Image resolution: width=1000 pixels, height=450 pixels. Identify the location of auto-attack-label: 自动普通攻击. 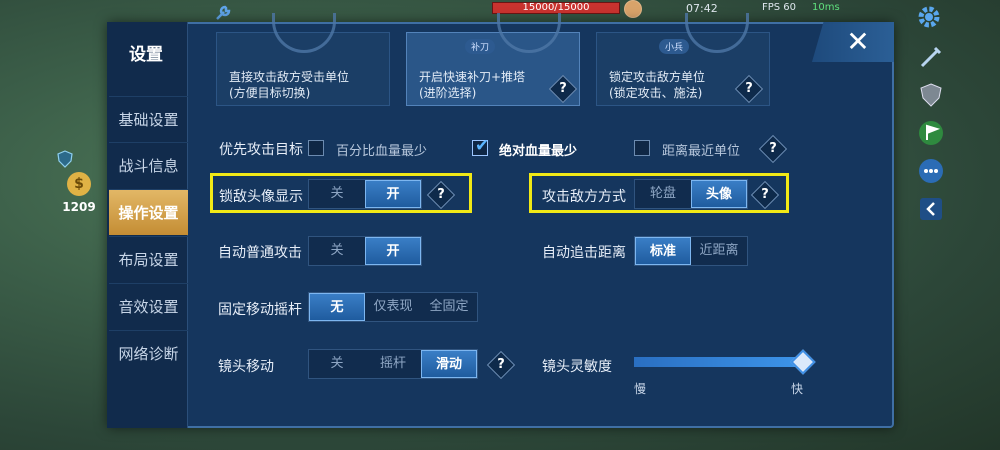
(260, 253).